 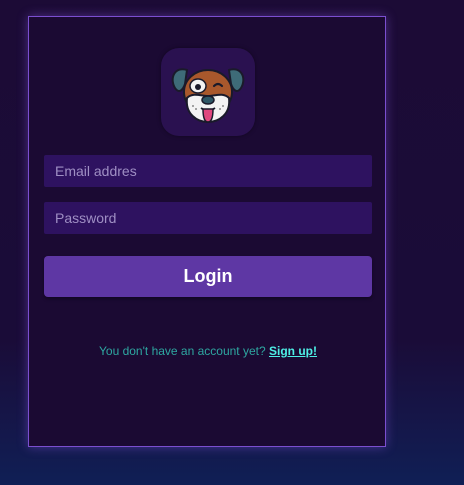 What do you see at coordinates (208, 218) in the screenshot?
I see `password-field` at bounding box center [208, 218].